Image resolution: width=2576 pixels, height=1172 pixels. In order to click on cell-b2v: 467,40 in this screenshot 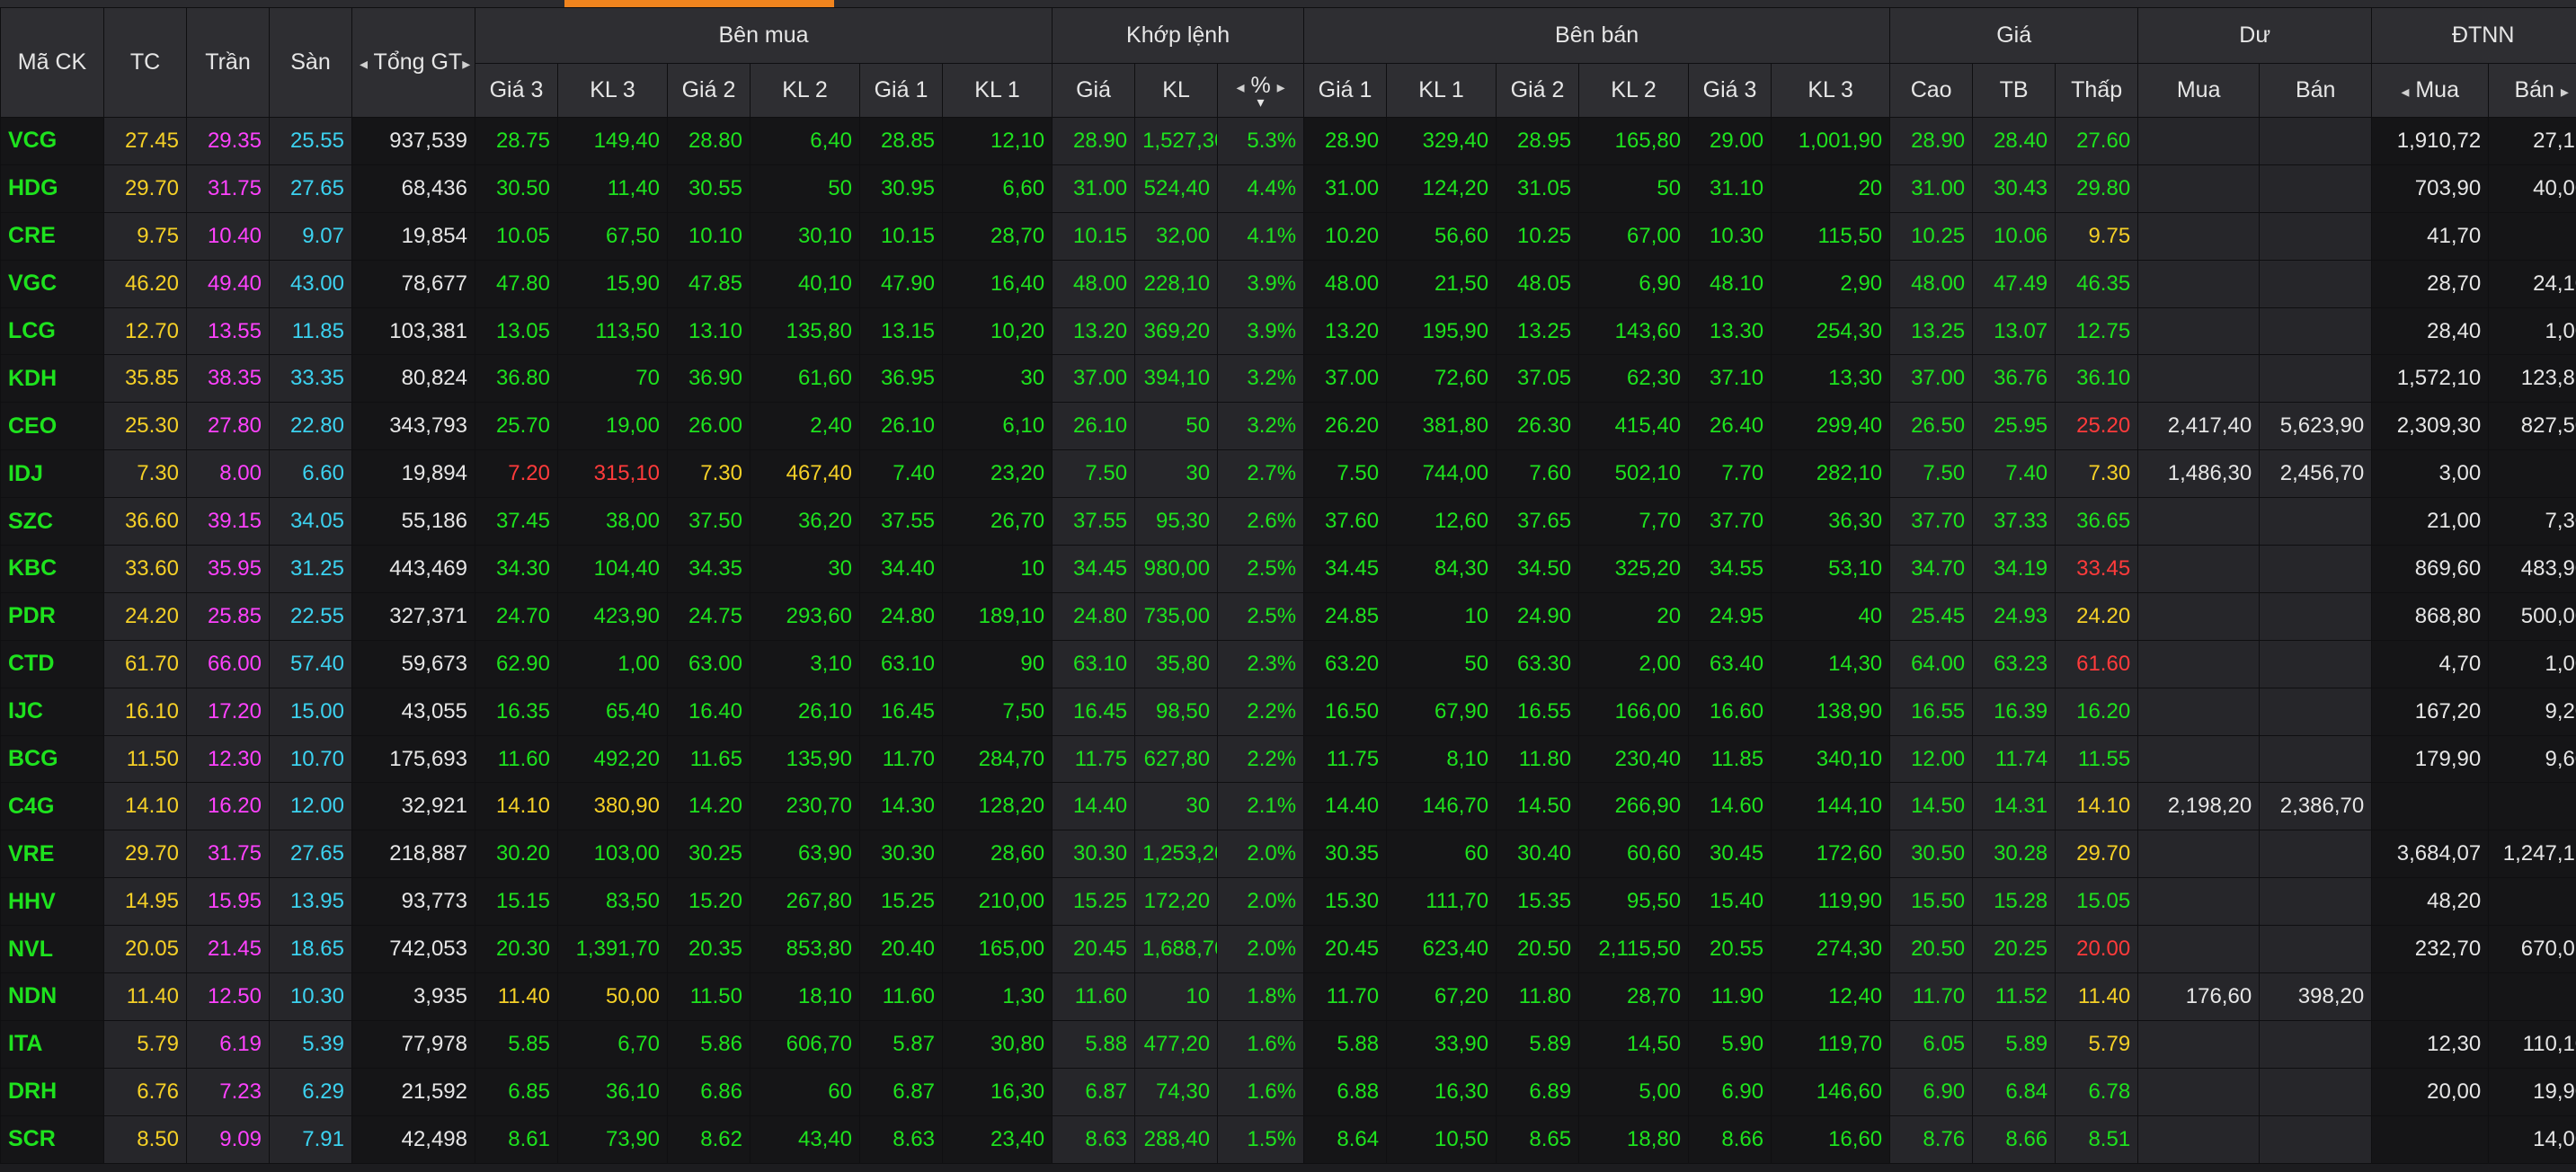, I will do `click(805, 474)`.